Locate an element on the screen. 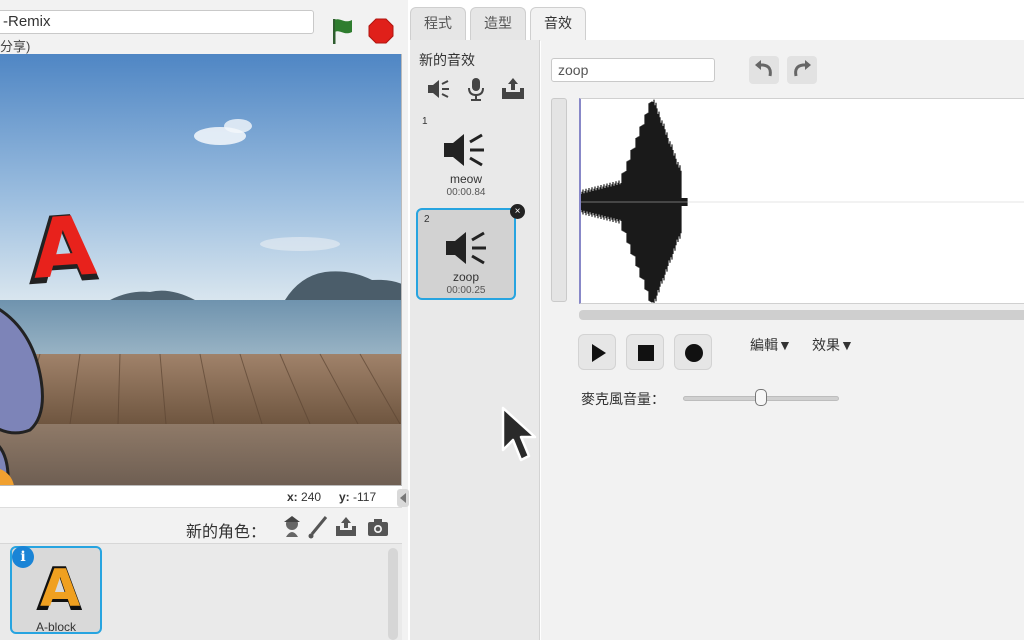  sound-name: meow is located at coordinates (465, 179).